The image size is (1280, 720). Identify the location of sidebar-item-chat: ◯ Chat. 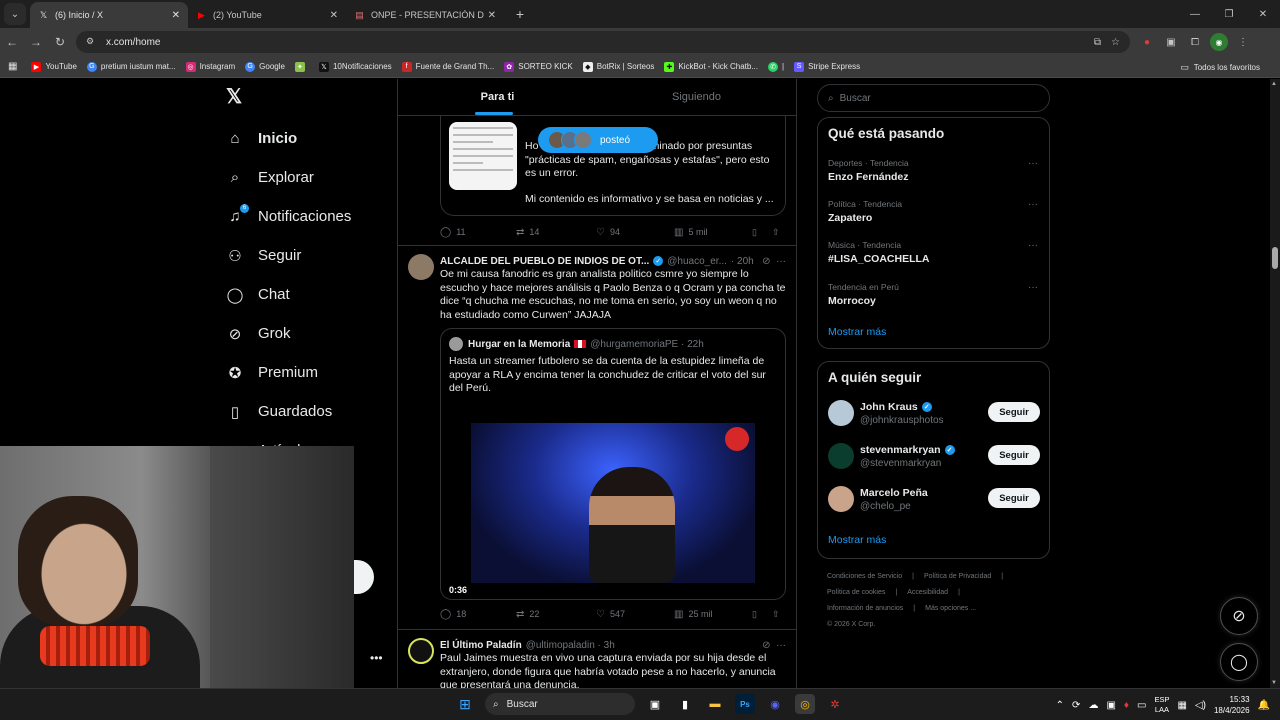
(288, 294).